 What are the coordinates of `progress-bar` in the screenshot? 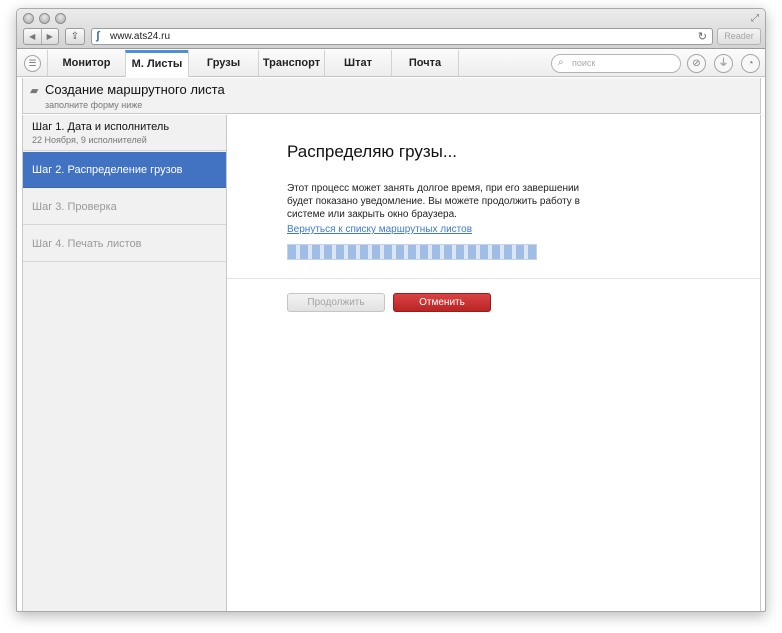 It's located at (412, 252).